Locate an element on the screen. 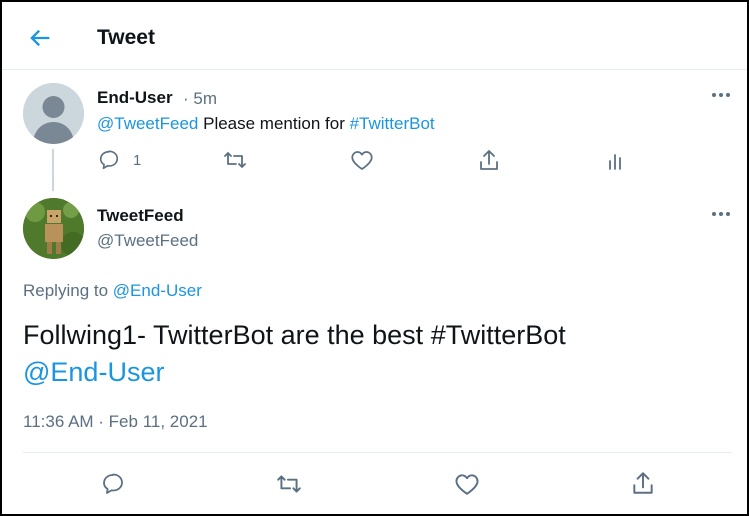  analytics-button is located at coordinates (616, 160).